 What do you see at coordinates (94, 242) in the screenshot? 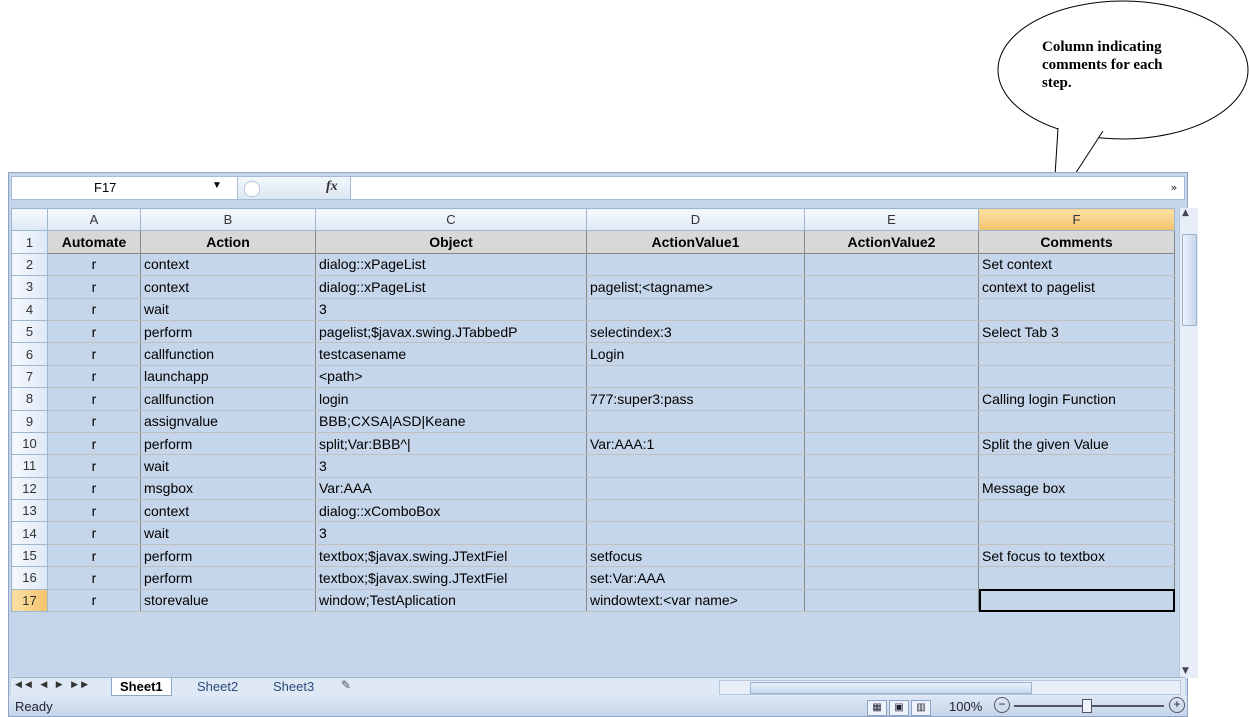
I see `header-cell-automate: Automate` at bounding box center [94, 242].